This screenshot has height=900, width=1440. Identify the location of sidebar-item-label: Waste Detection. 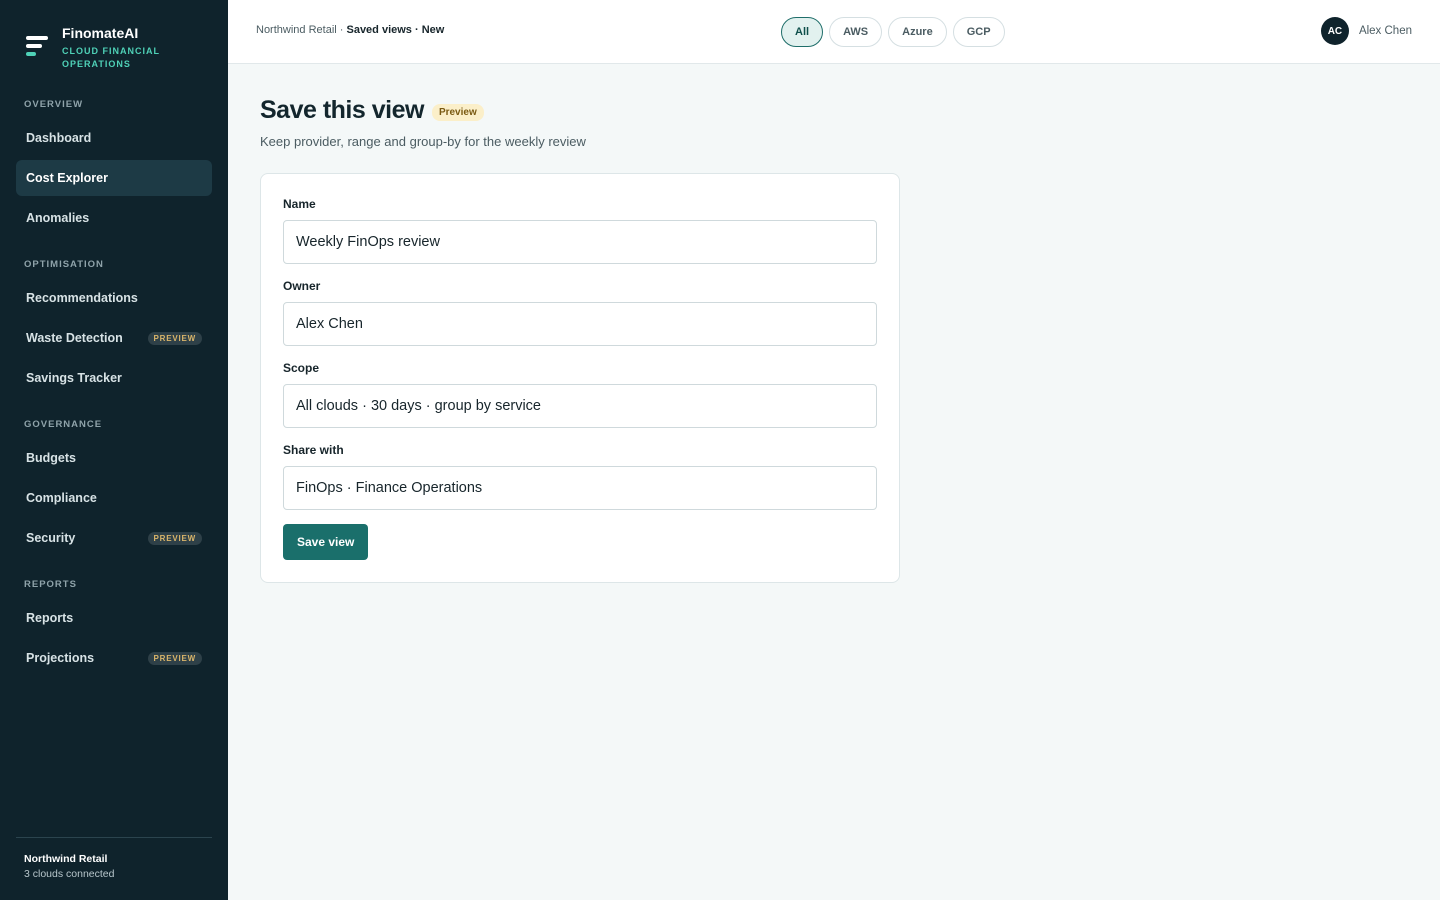
(74, 338).